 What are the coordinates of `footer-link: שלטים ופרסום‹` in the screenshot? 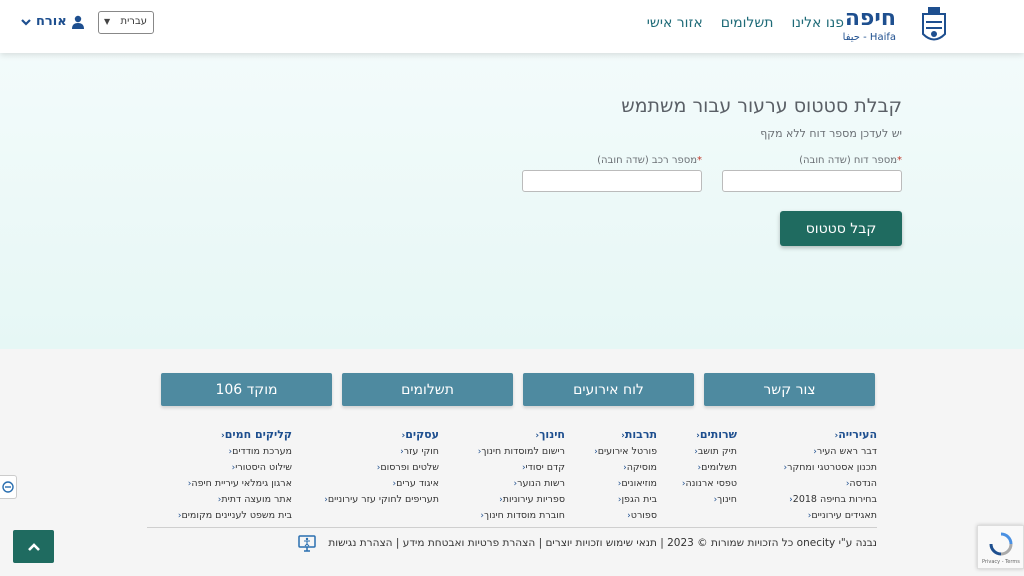 It's located at (379, 468).